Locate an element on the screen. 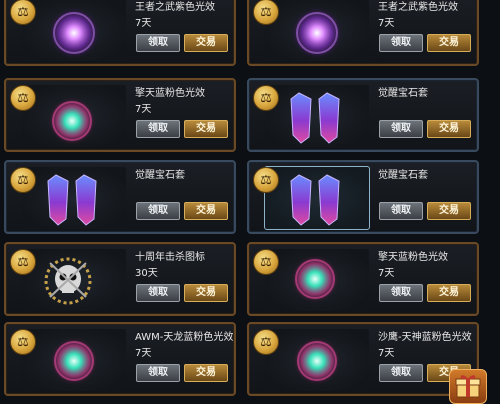  gift-box-icon is located at coordinates (468, 386).